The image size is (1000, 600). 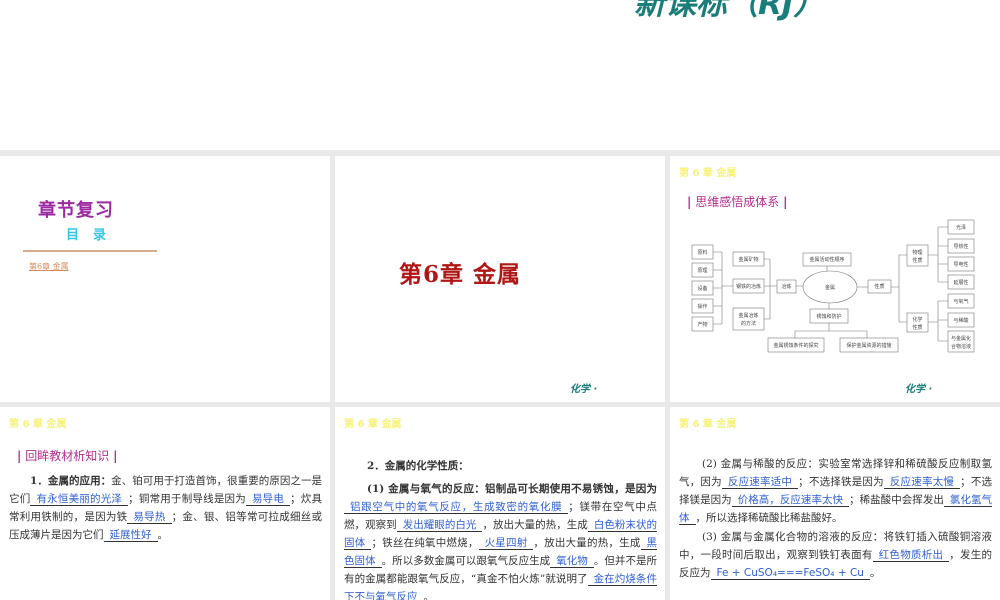 What do you see at coordinates (748, 259) in the screenshot?
I see `label-ore: 金属矿物` at bounding box center [748, 259].